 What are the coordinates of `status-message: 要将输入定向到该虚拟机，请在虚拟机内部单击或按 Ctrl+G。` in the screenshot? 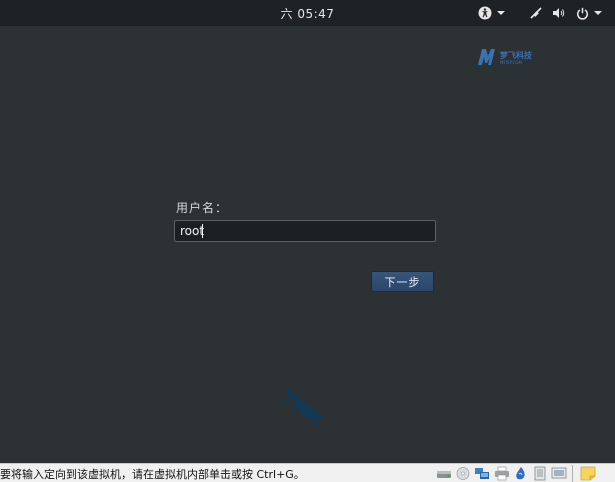 It's located at (152, 474).